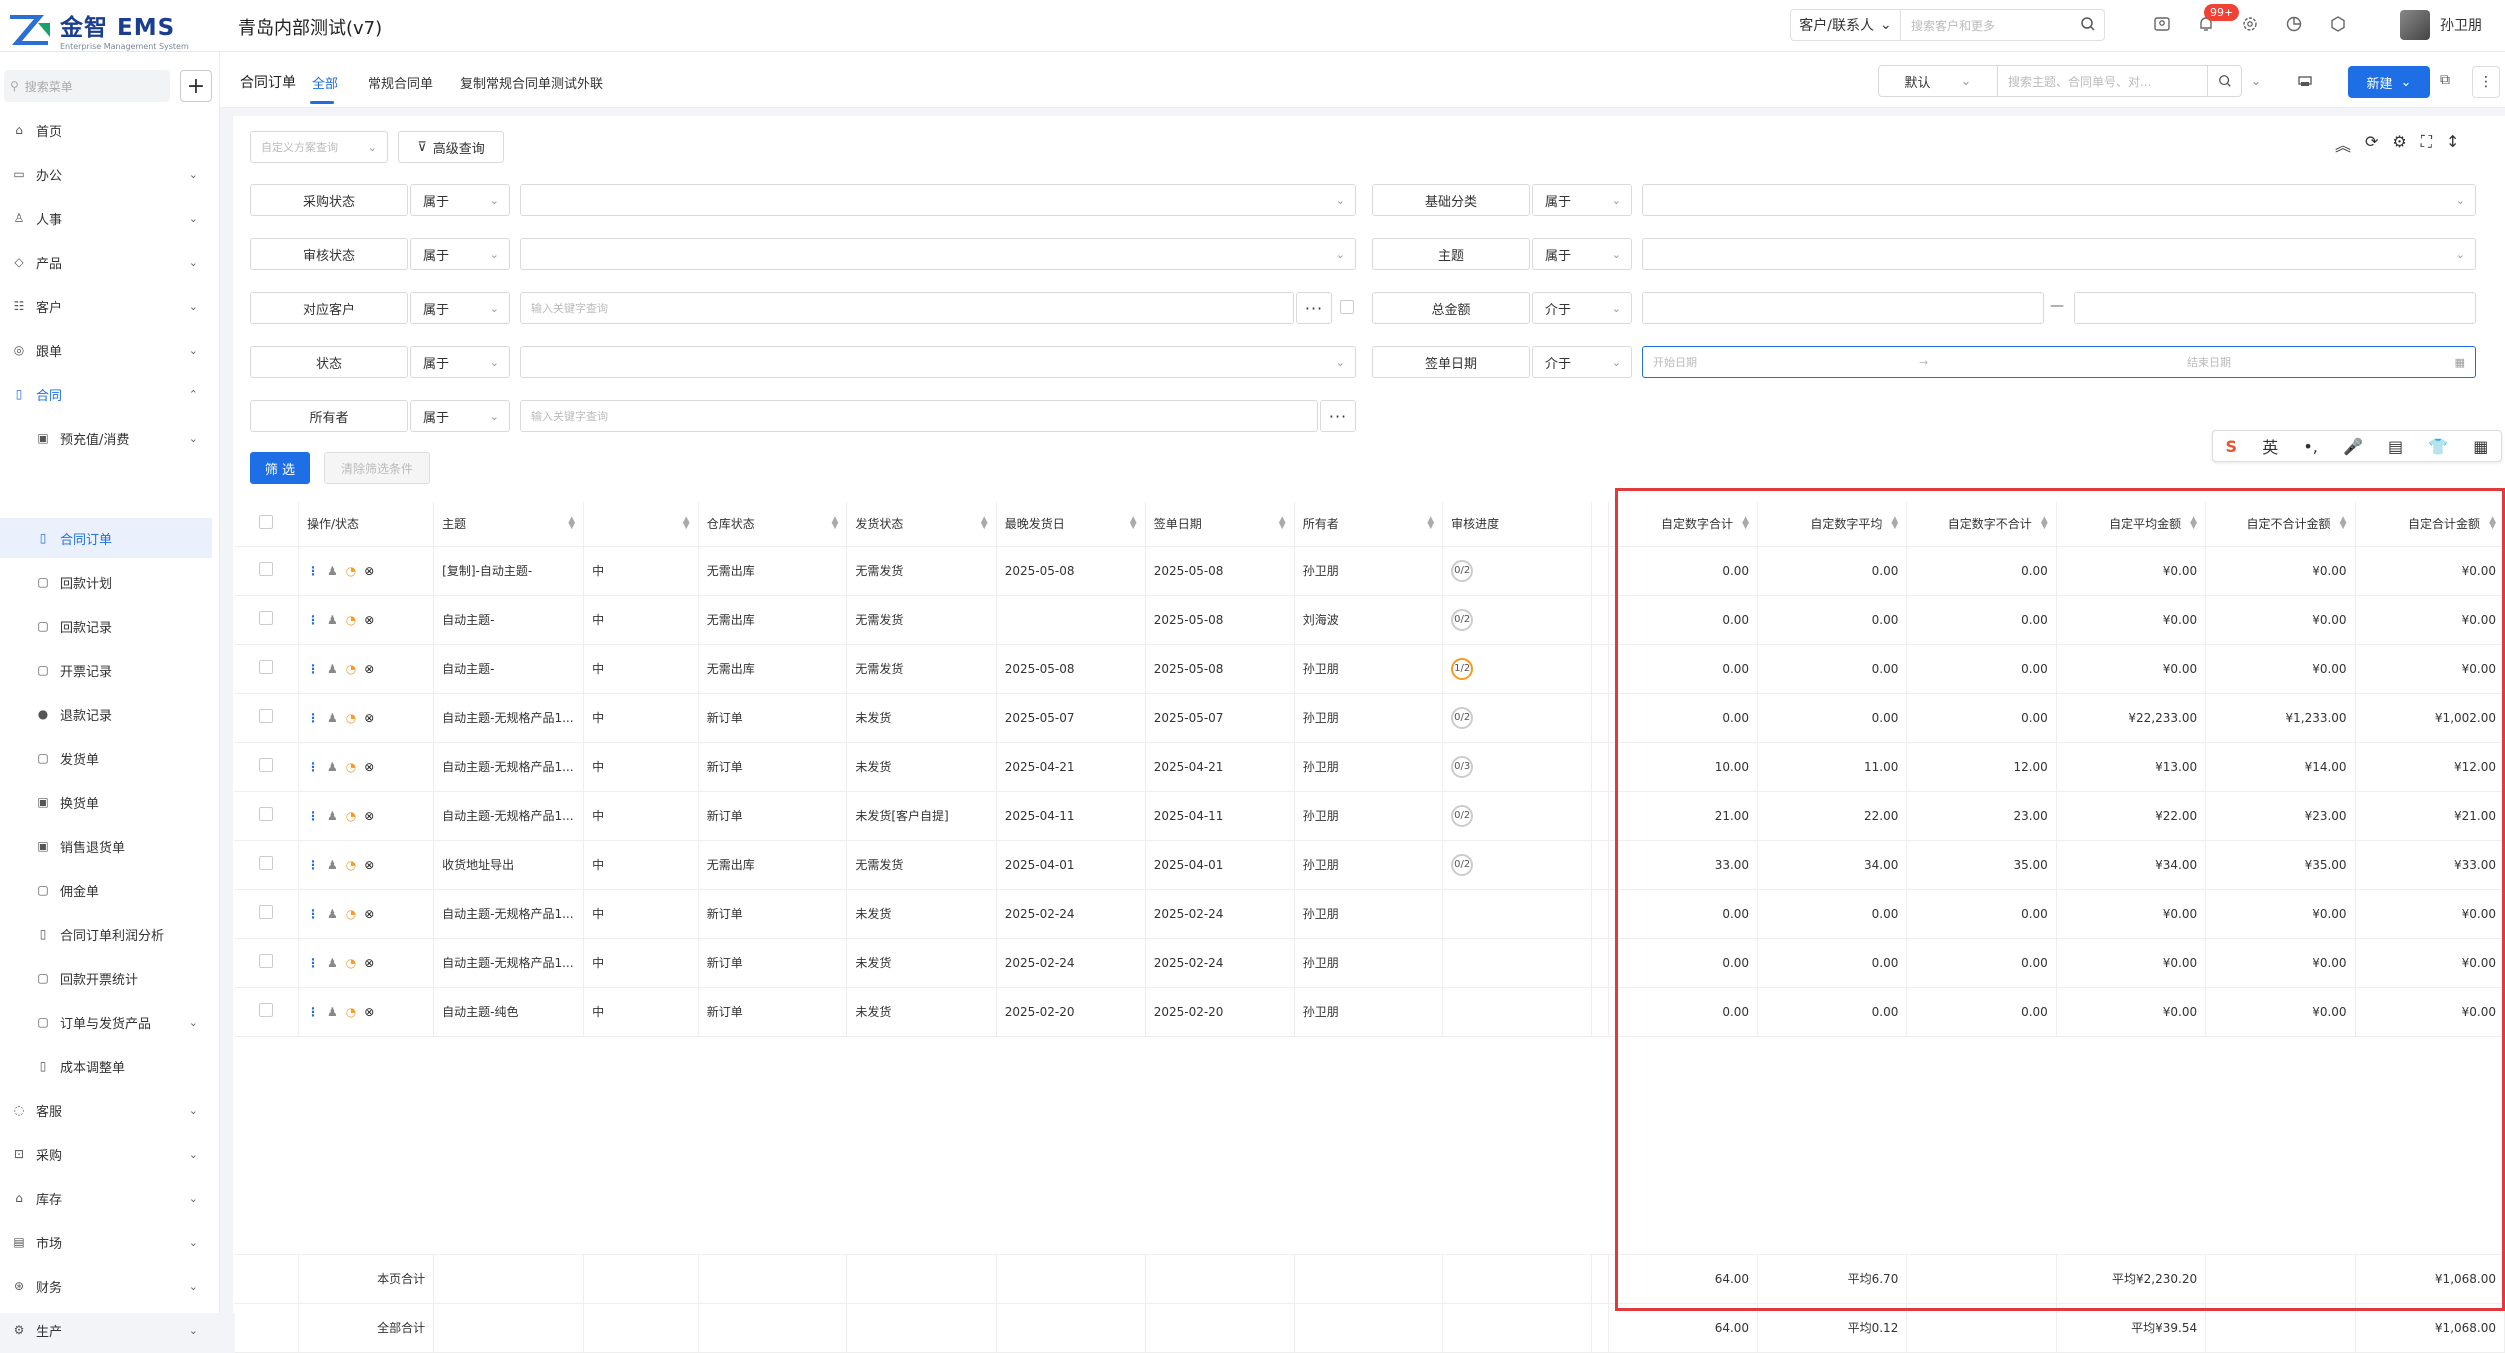 The width and height of the screenshot is (2505, 1353). Describe the element at coordinates (938, 254) in the screenshot. I see `filter-value-audit-status: ⌄` at that location.